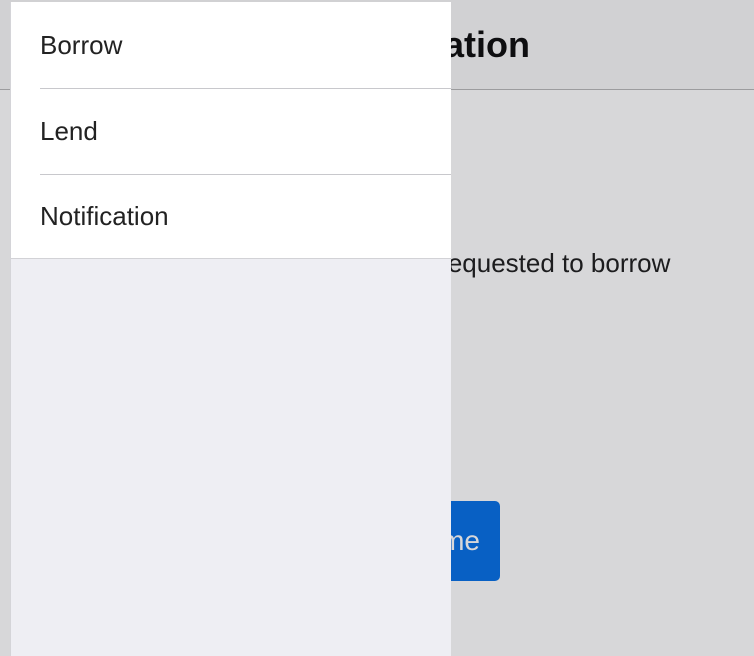  Describe the element at coordinates (231, 216) in the screenshot. I see `menu-item-notification: Notification` at that location.